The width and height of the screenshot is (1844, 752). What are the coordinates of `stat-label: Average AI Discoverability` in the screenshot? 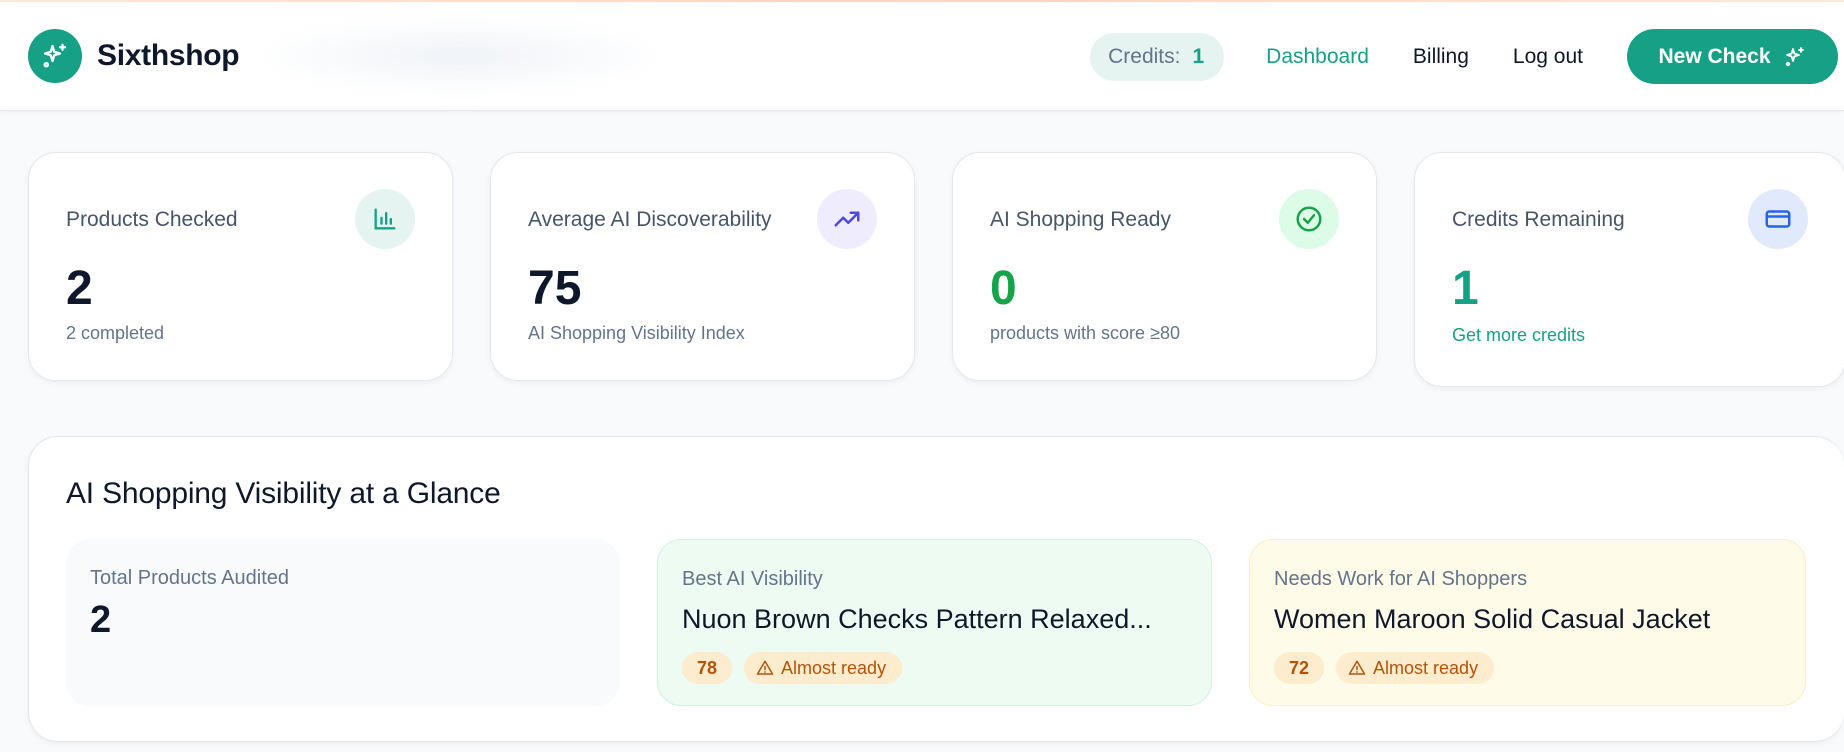 It's located at (650, 219).